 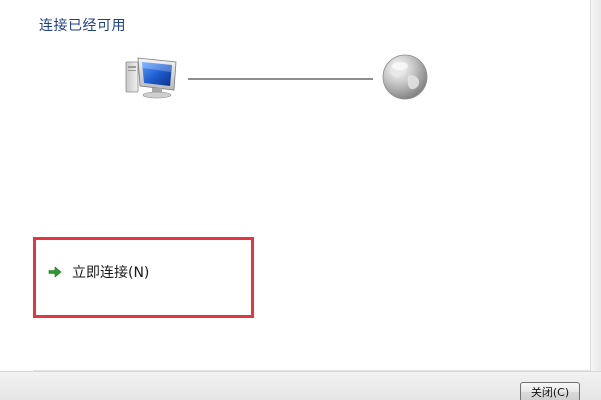 What do you see at coordinates (280, 79) in the screenshot?
I see `connection-line` at bounding box center [280, 79].